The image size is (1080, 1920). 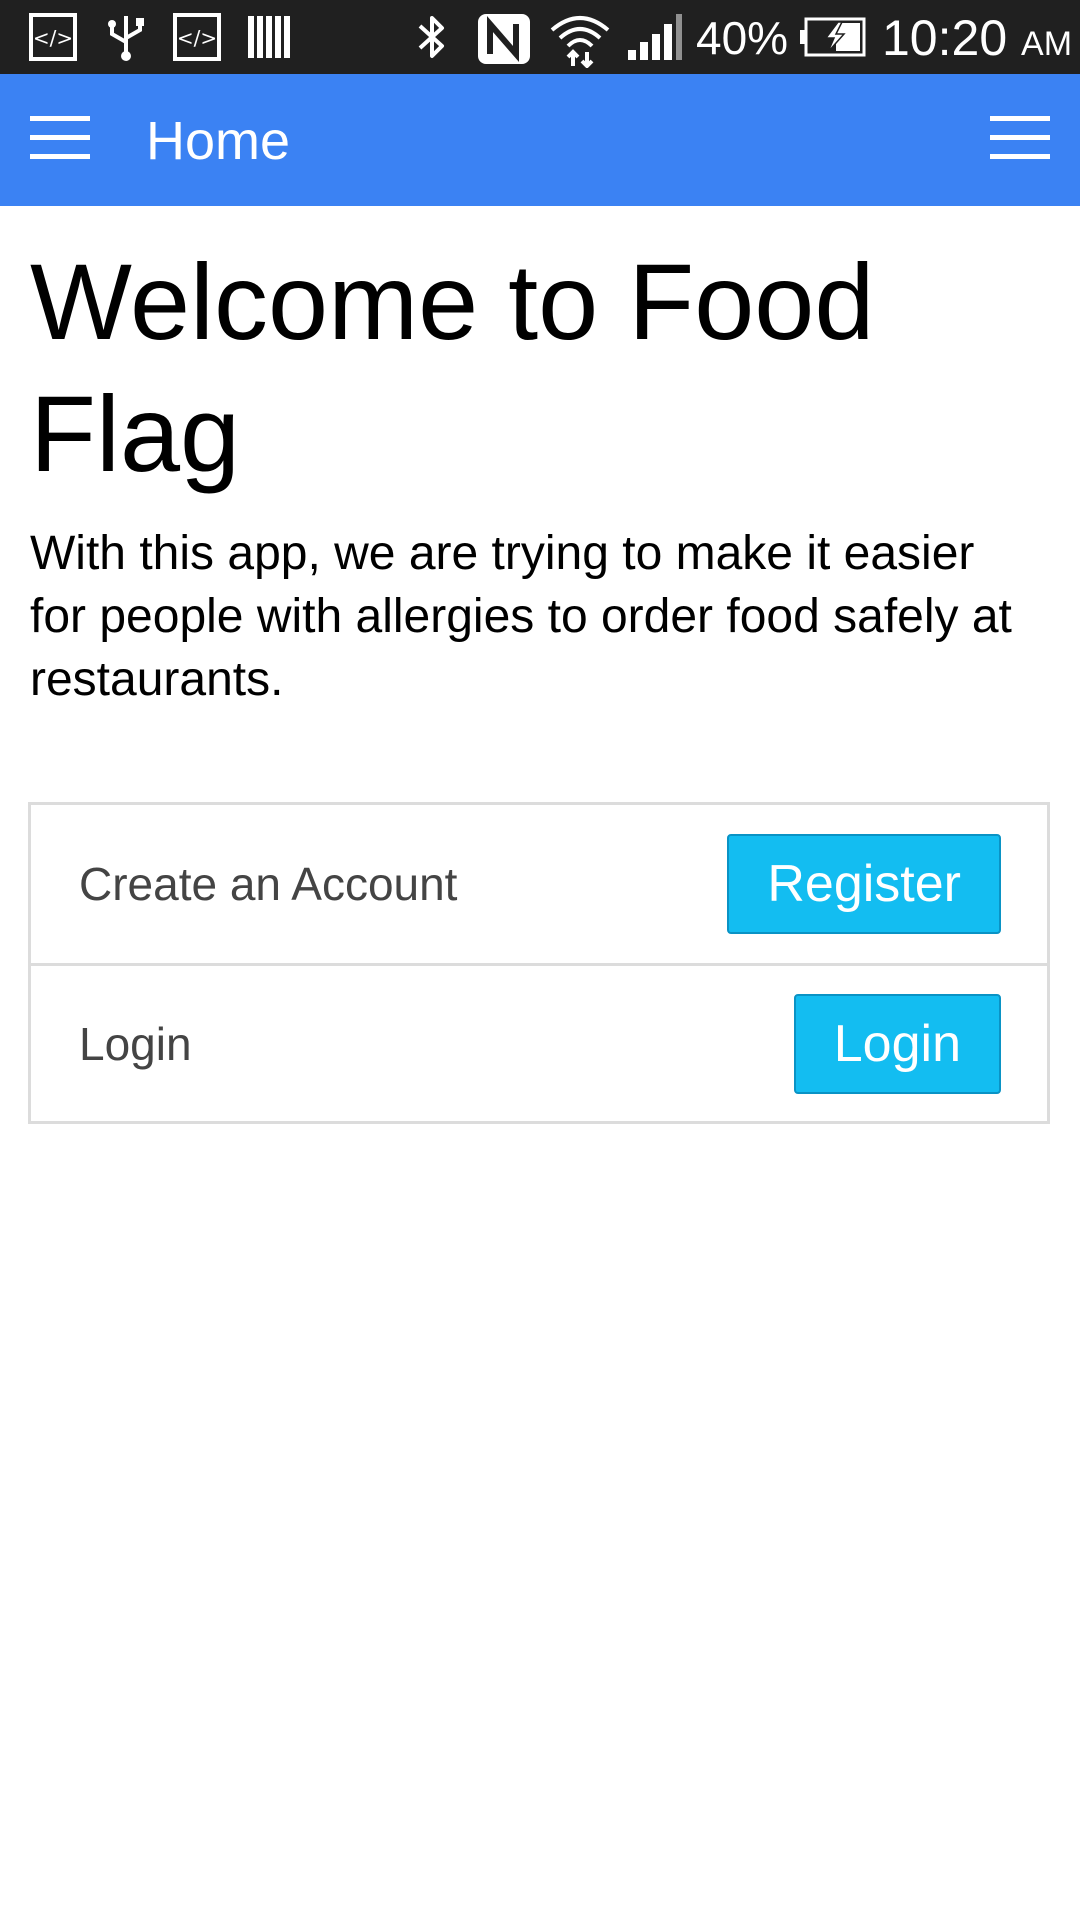 What do you see at coordinates (864, 884) in the screenshot?
I see `register-button: Register` at bounding box center [864, 884].